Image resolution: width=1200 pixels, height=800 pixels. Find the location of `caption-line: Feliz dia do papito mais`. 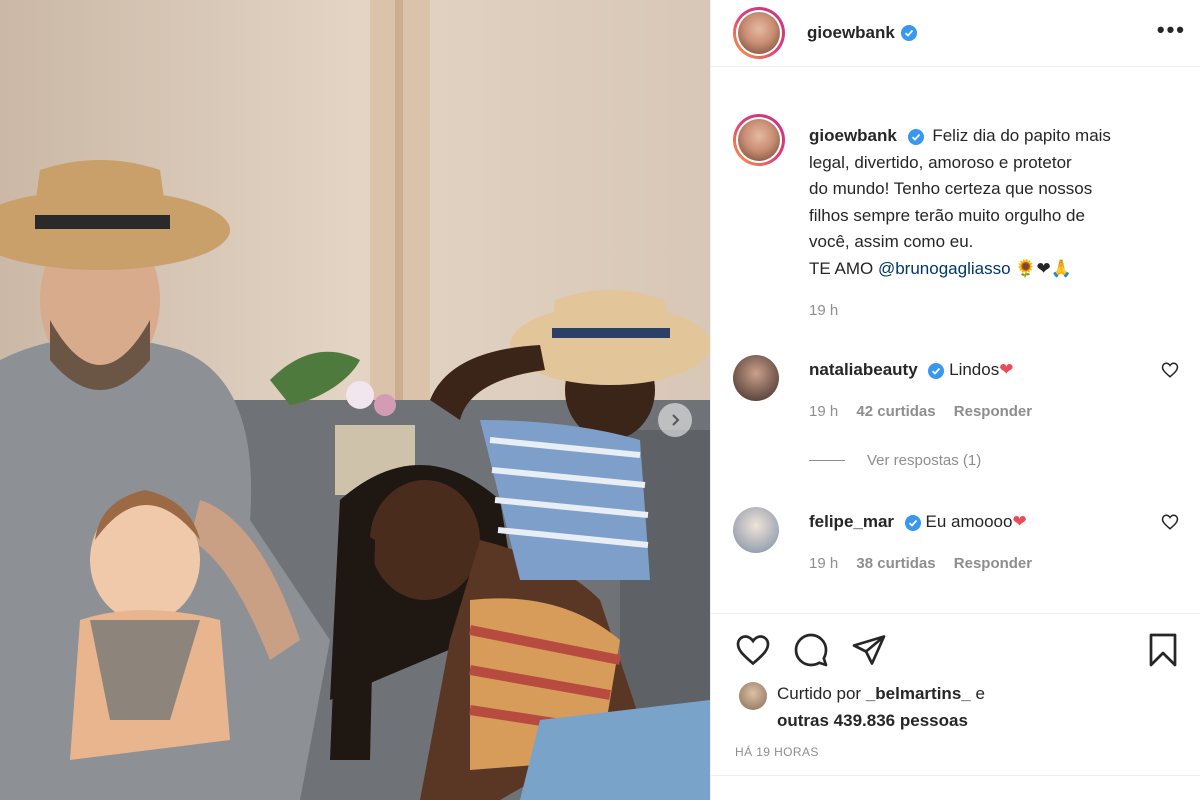

caption-line: Feliz dia do papito mais is located at coordinates (1021, 135).